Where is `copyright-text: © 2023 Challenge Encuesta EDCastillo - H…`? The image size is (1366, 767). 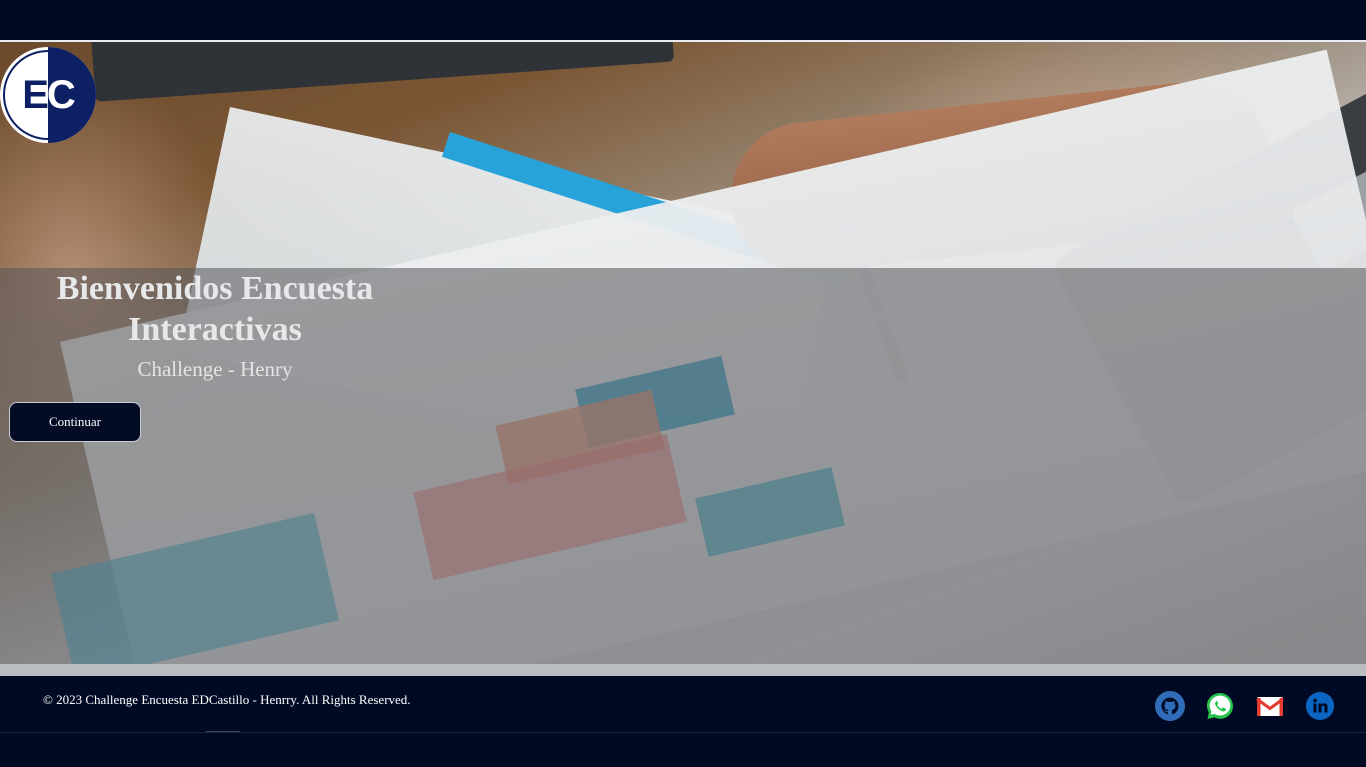 copyright-text: © 2023 Challenge Encuesta EDCastillo - H… is located at coordinates (227, 699).